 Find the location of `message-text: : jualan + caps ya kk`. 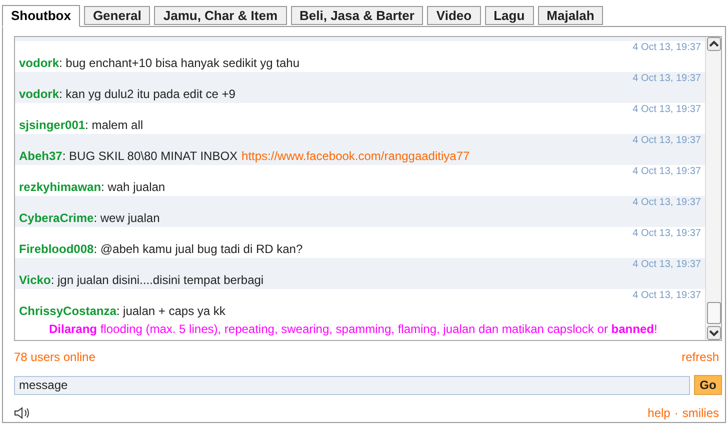

message-text: : jualan + caps ya kk is located at coordinates (171, 311).